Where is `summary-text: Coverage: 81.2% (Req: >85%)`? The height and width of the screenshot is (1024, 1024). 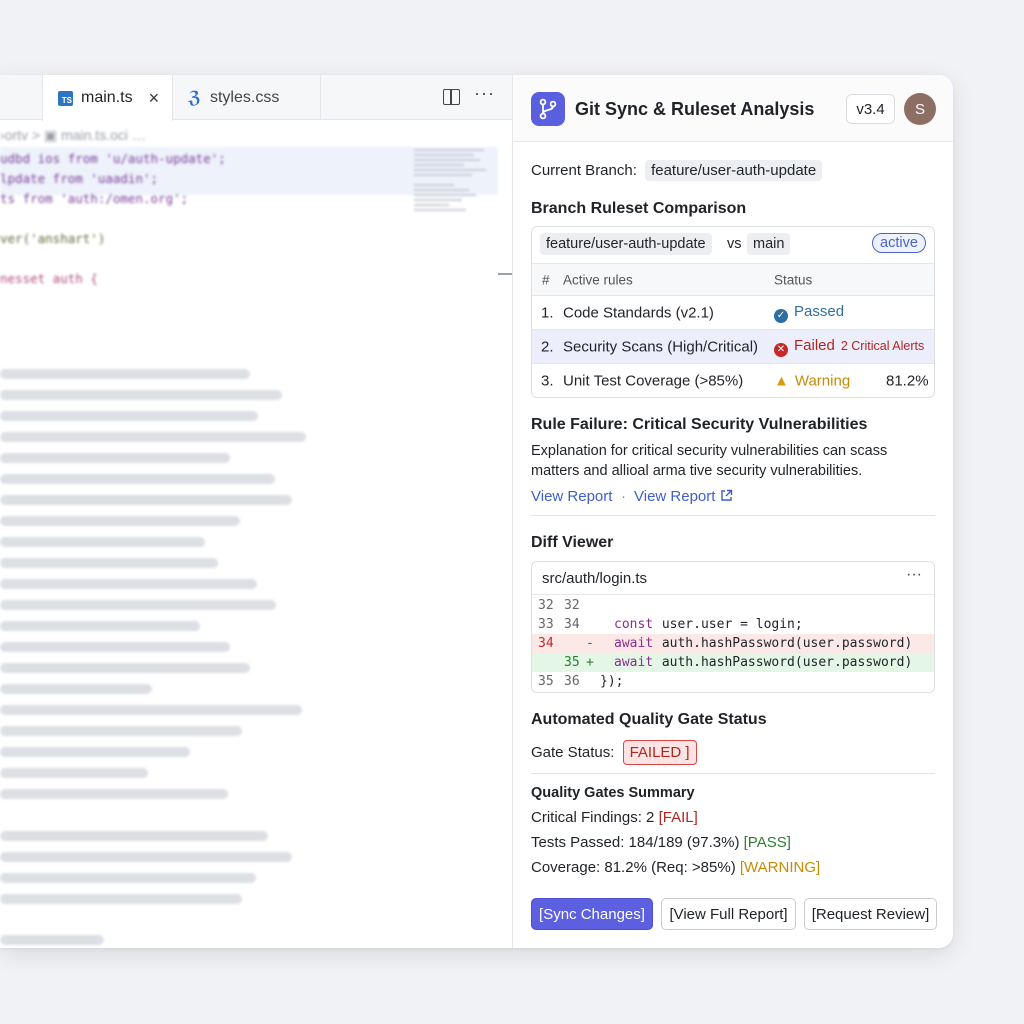 summary-text: Coverage: 81.2% (Req: >85%) is located at coordinates (633, 867).